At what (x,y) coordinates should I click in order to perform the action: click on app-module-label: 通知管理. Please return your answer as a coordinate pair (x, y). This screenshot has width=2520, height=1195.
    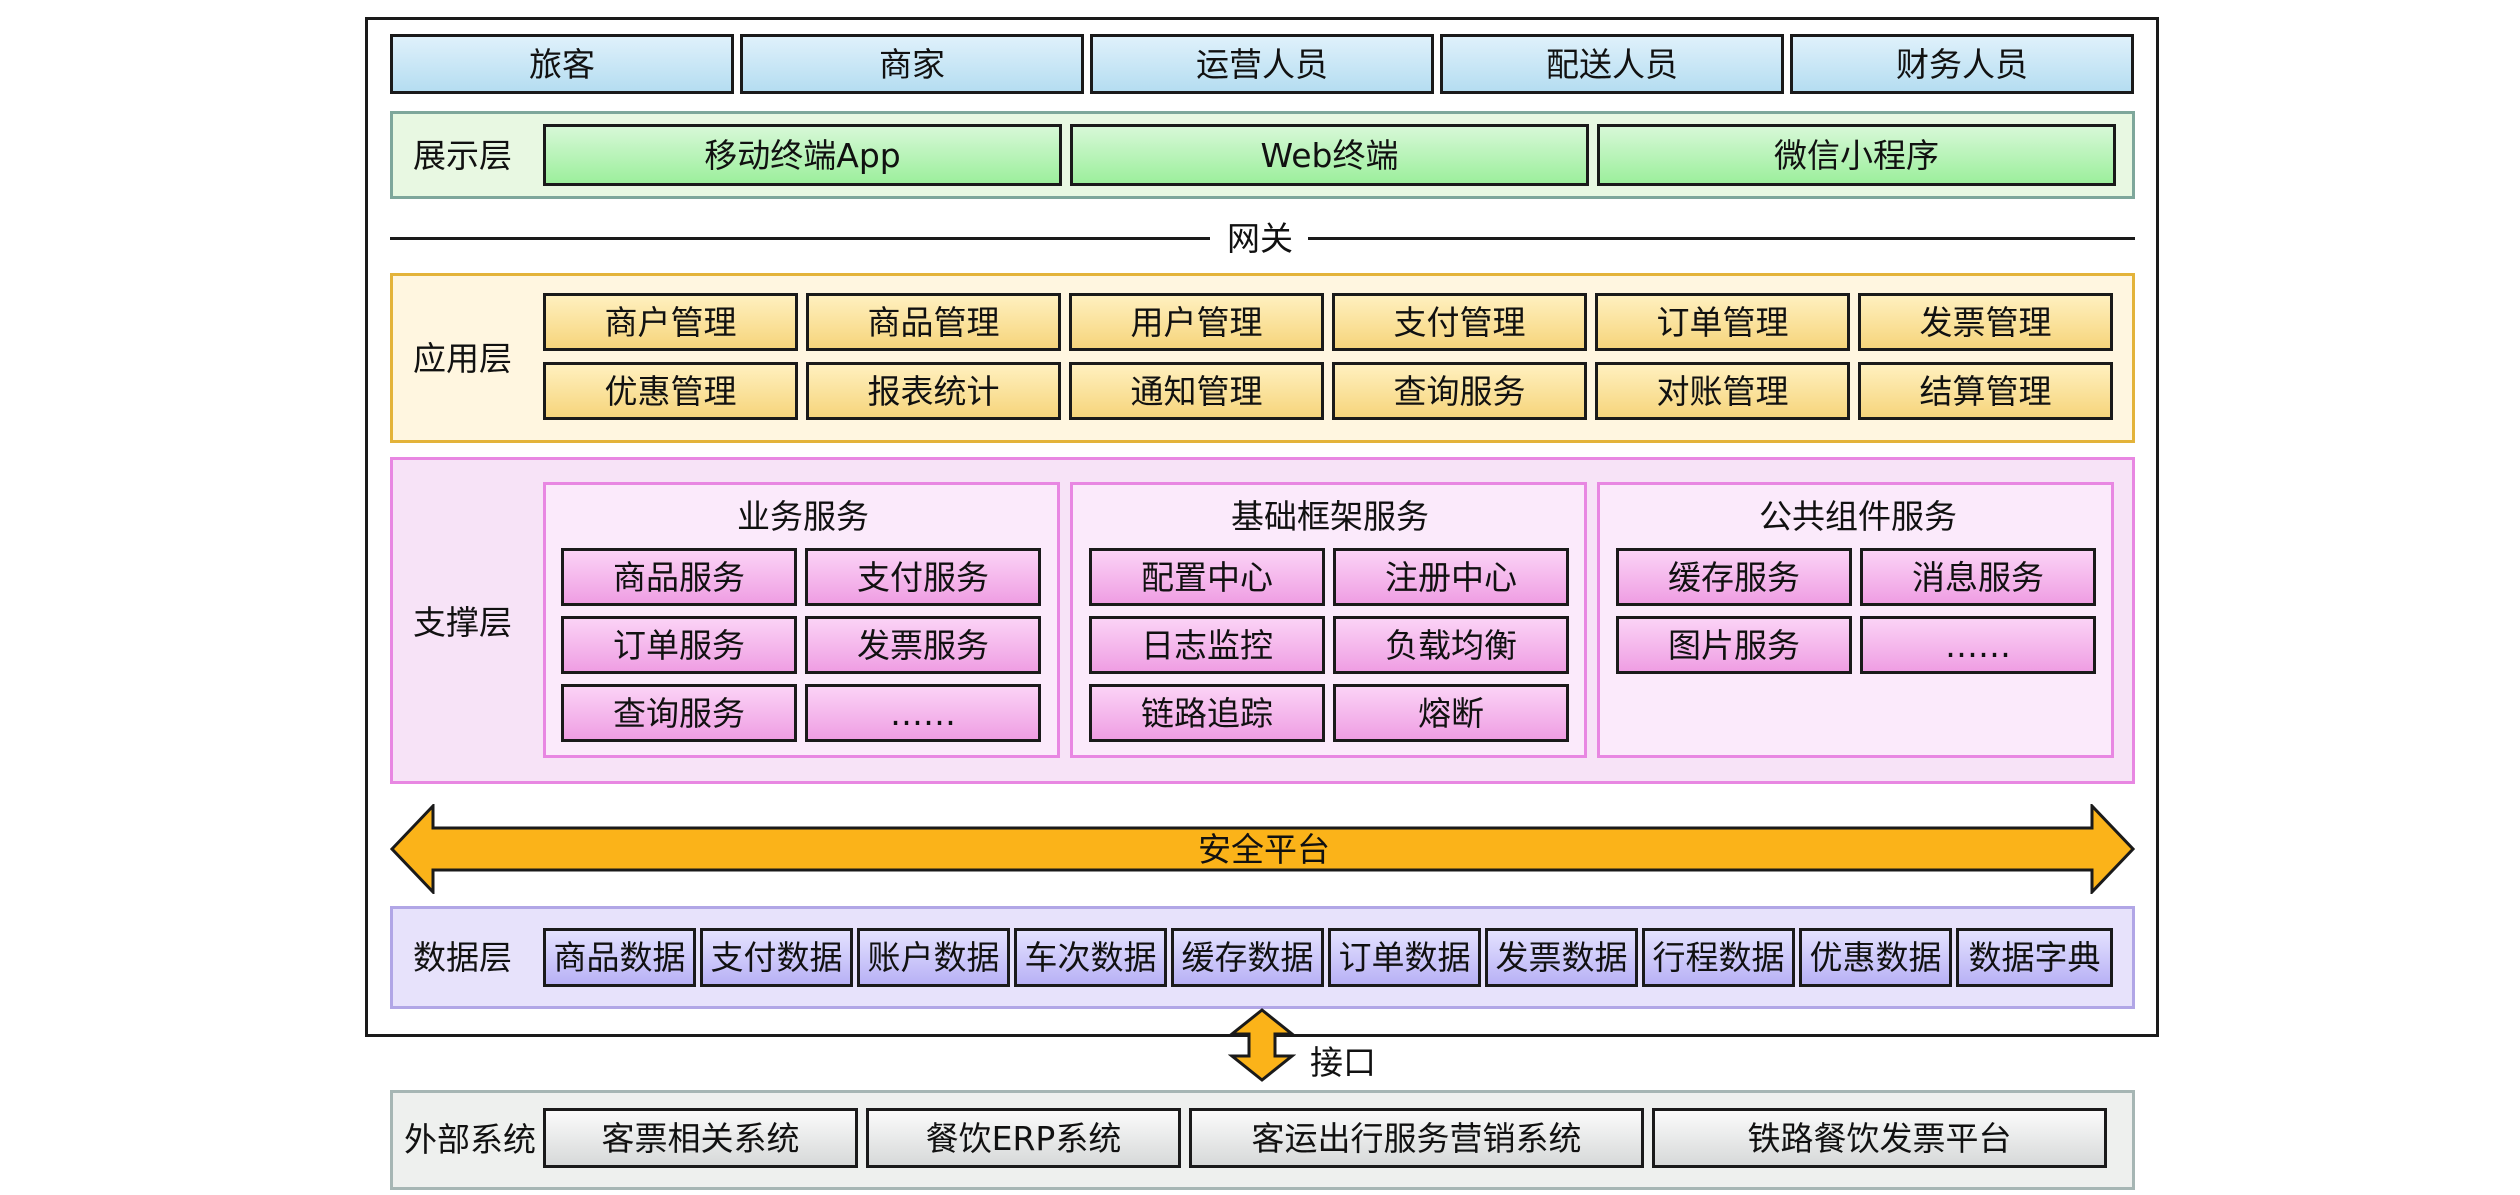
    Looking at the image, I should click on (1196, 391).